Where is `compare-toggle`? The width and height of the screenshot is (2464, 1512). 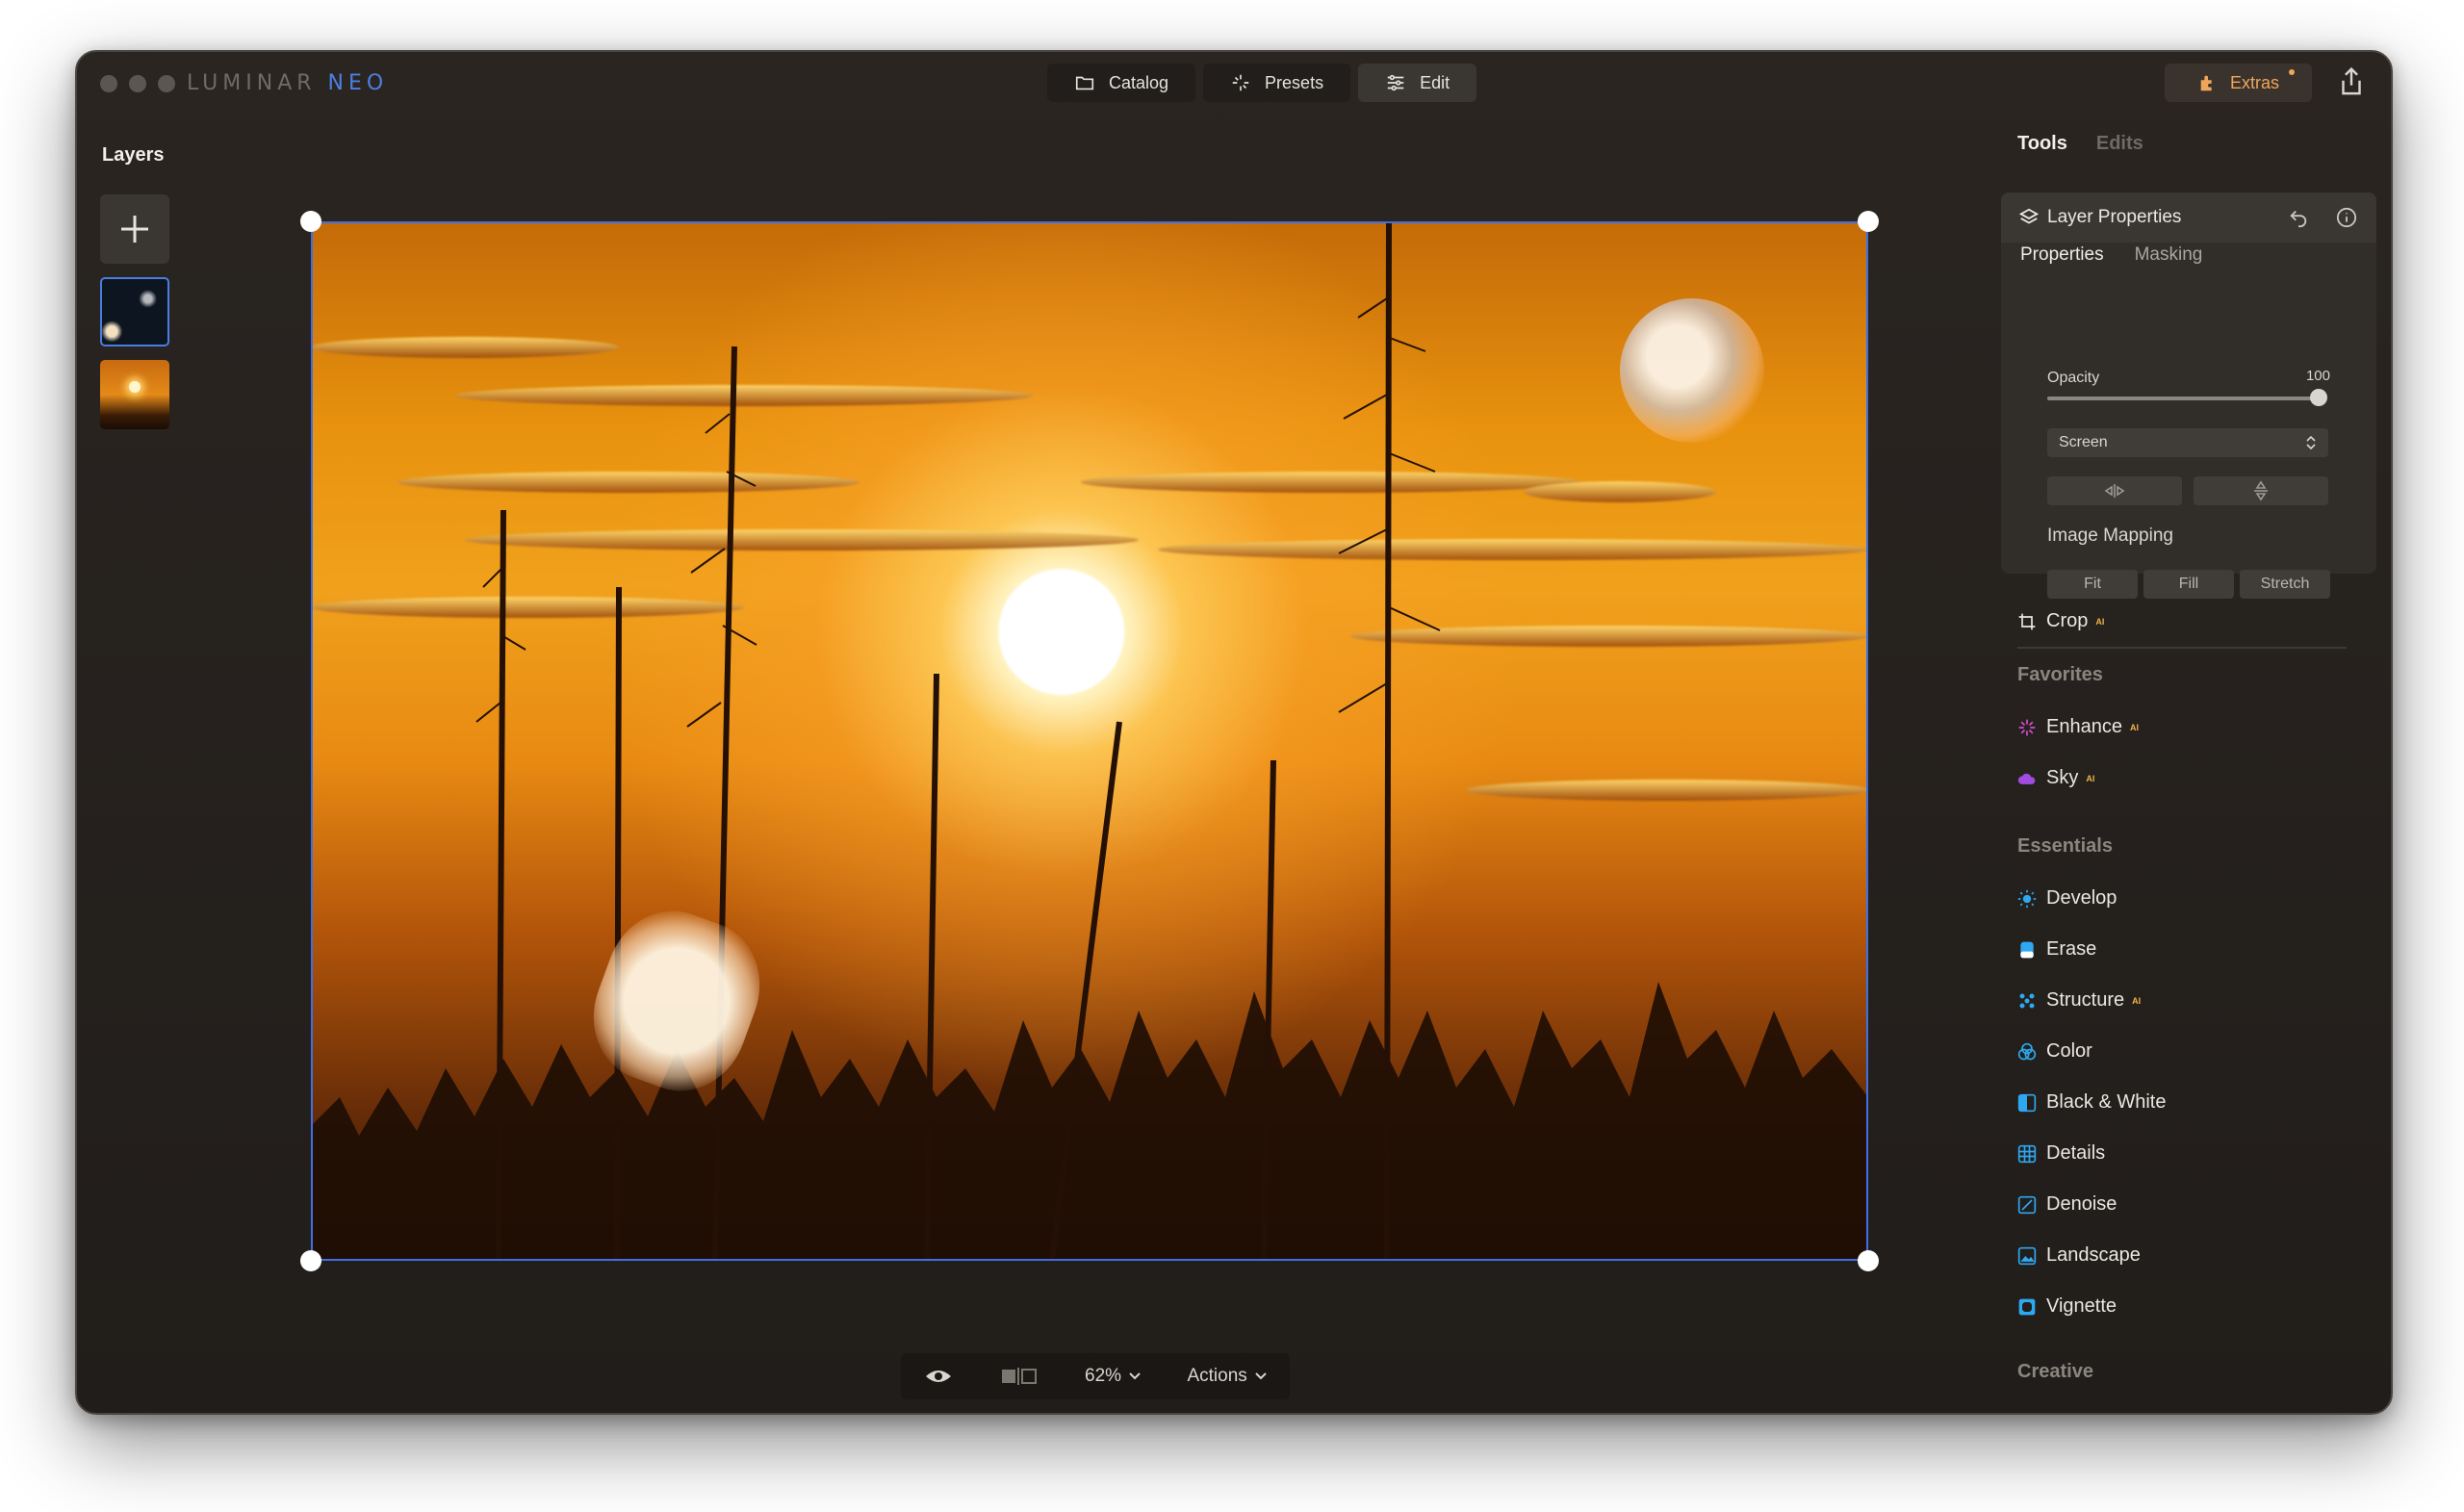 compare-toggle is located at coordinates (1019, 1376).